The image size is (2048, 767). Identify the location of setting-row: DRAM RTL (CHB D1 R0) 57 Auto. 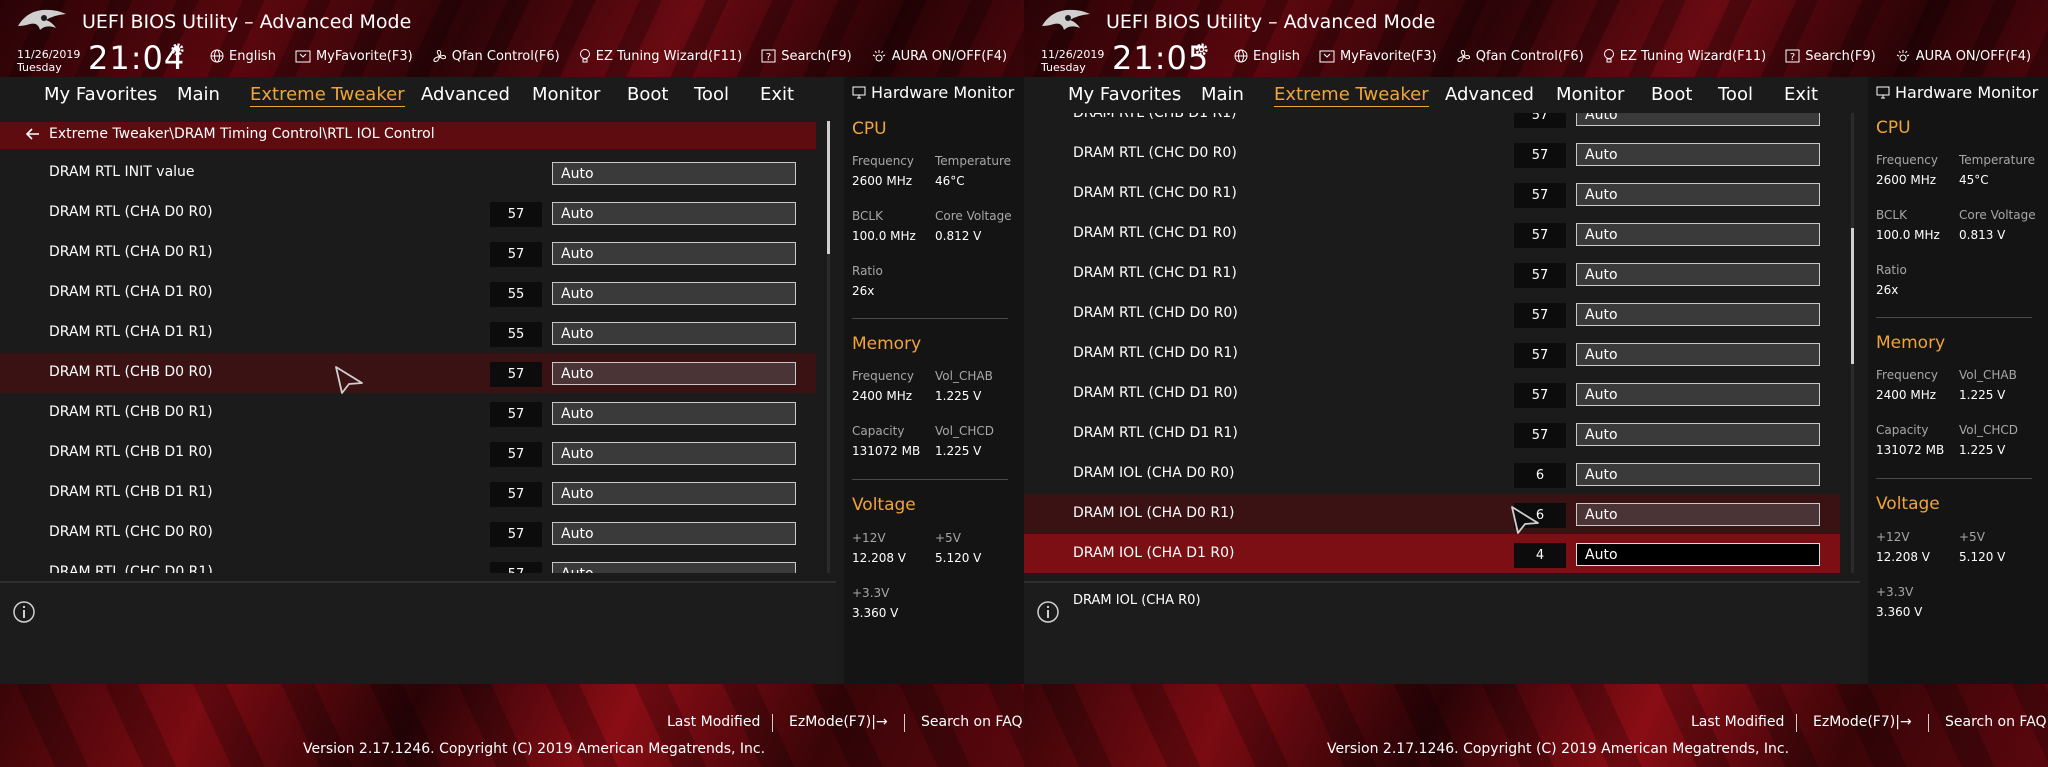
(408, 453).